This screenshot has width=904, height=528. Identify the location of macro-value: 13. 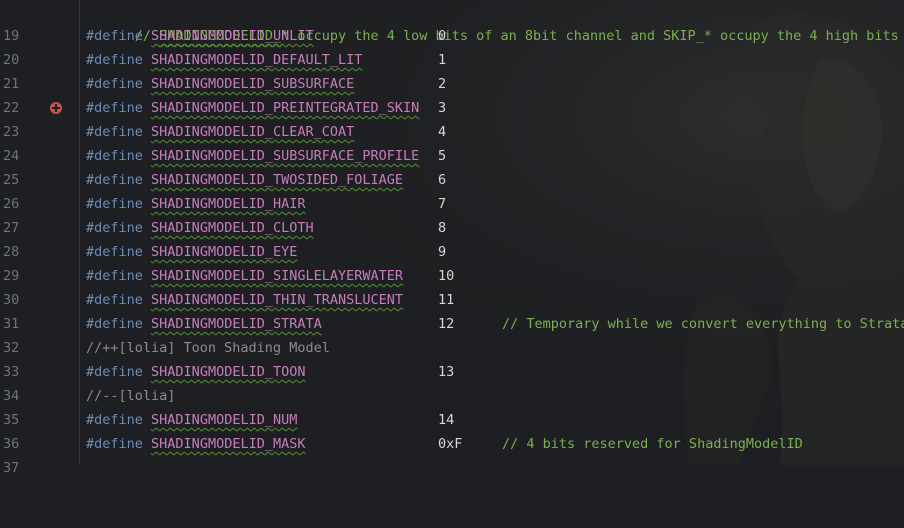
(446, 372).